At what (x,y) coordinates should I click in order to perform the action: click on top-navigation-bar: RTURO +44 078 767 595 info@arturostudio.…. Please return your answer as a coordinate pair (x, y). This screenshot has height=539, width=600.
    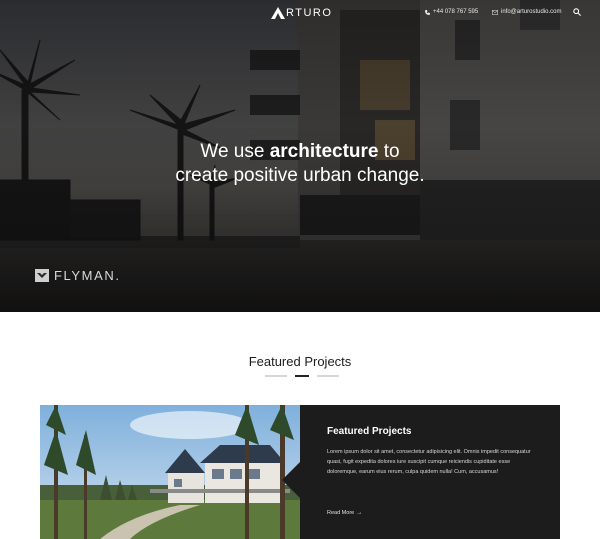
    Looking at the image, I should click on (300, 14).